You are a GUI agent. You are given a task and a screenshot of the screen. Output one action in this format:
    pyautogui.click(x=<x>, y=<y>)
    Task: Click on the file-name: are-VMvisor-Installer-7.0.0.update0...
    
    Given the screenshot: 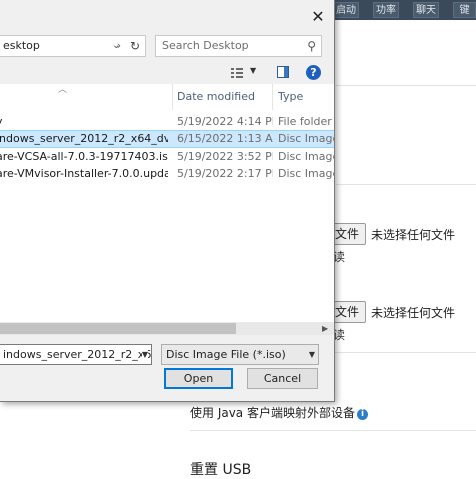 What is the action you would take?
    pyautogui.click(x=84, y=173)
    